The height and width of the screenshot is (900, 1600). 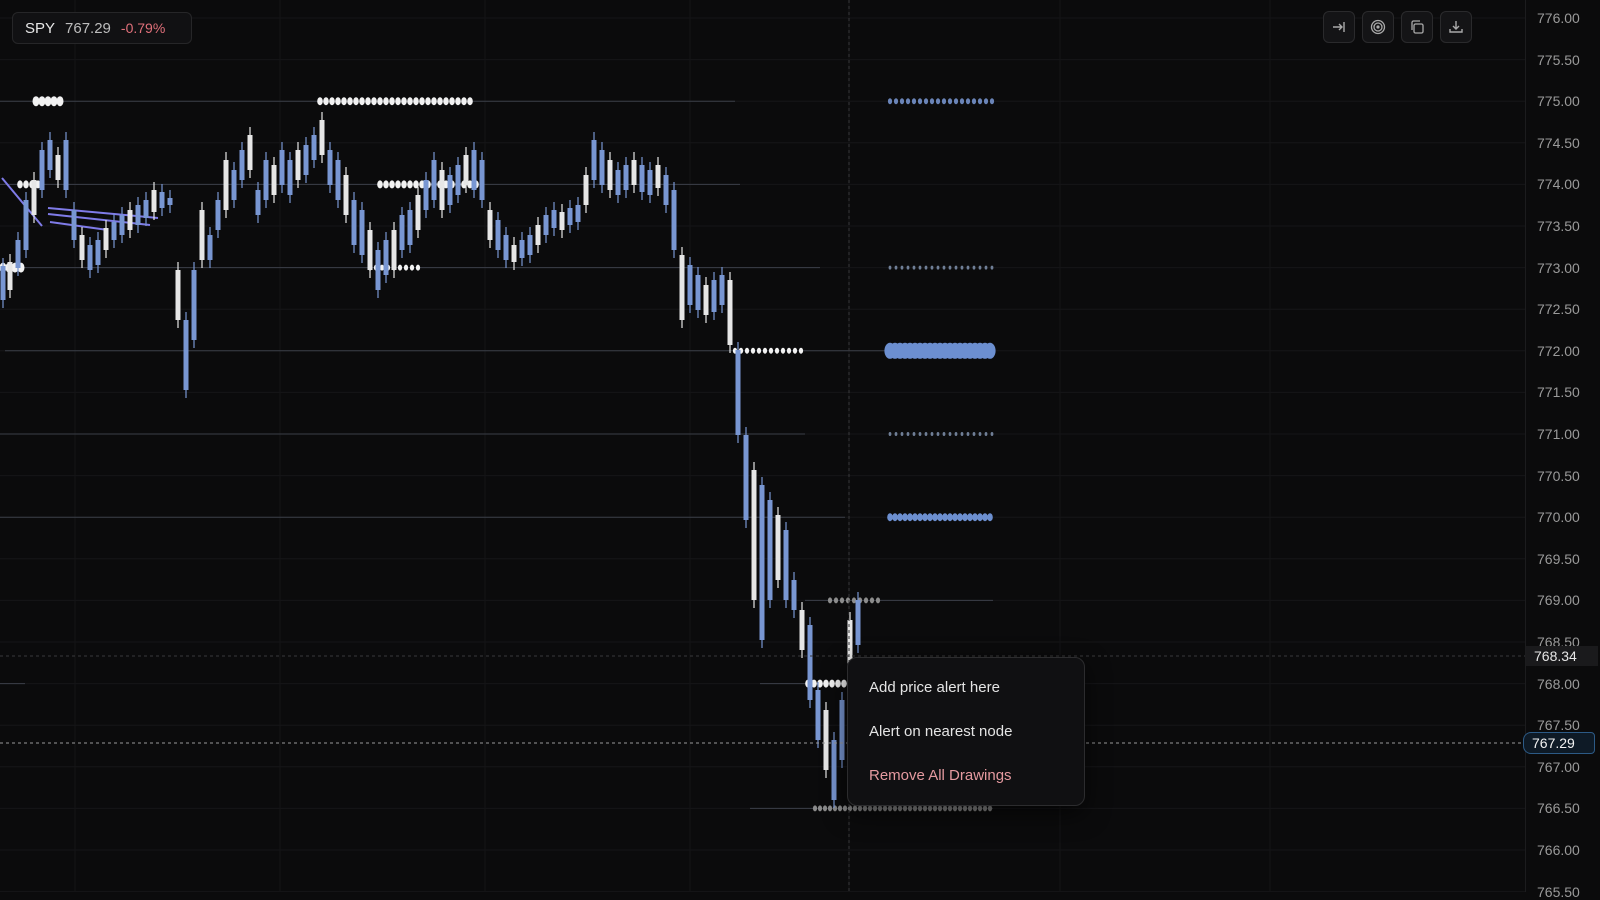 I want to click on last-price-label: 767.29, so click(x=1559, y=743).